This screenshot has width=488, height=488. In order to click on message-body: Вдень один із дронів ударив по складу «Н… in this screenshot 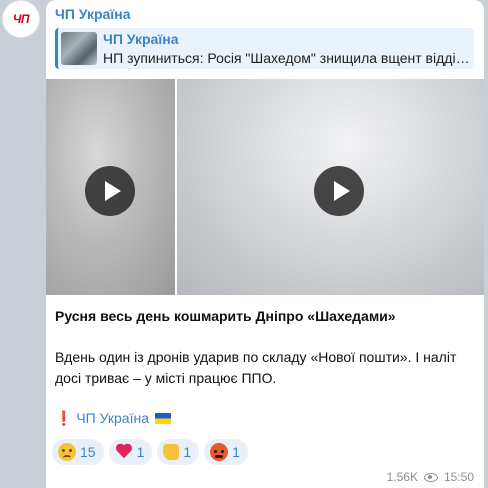, I will do `click(256, 367)`.